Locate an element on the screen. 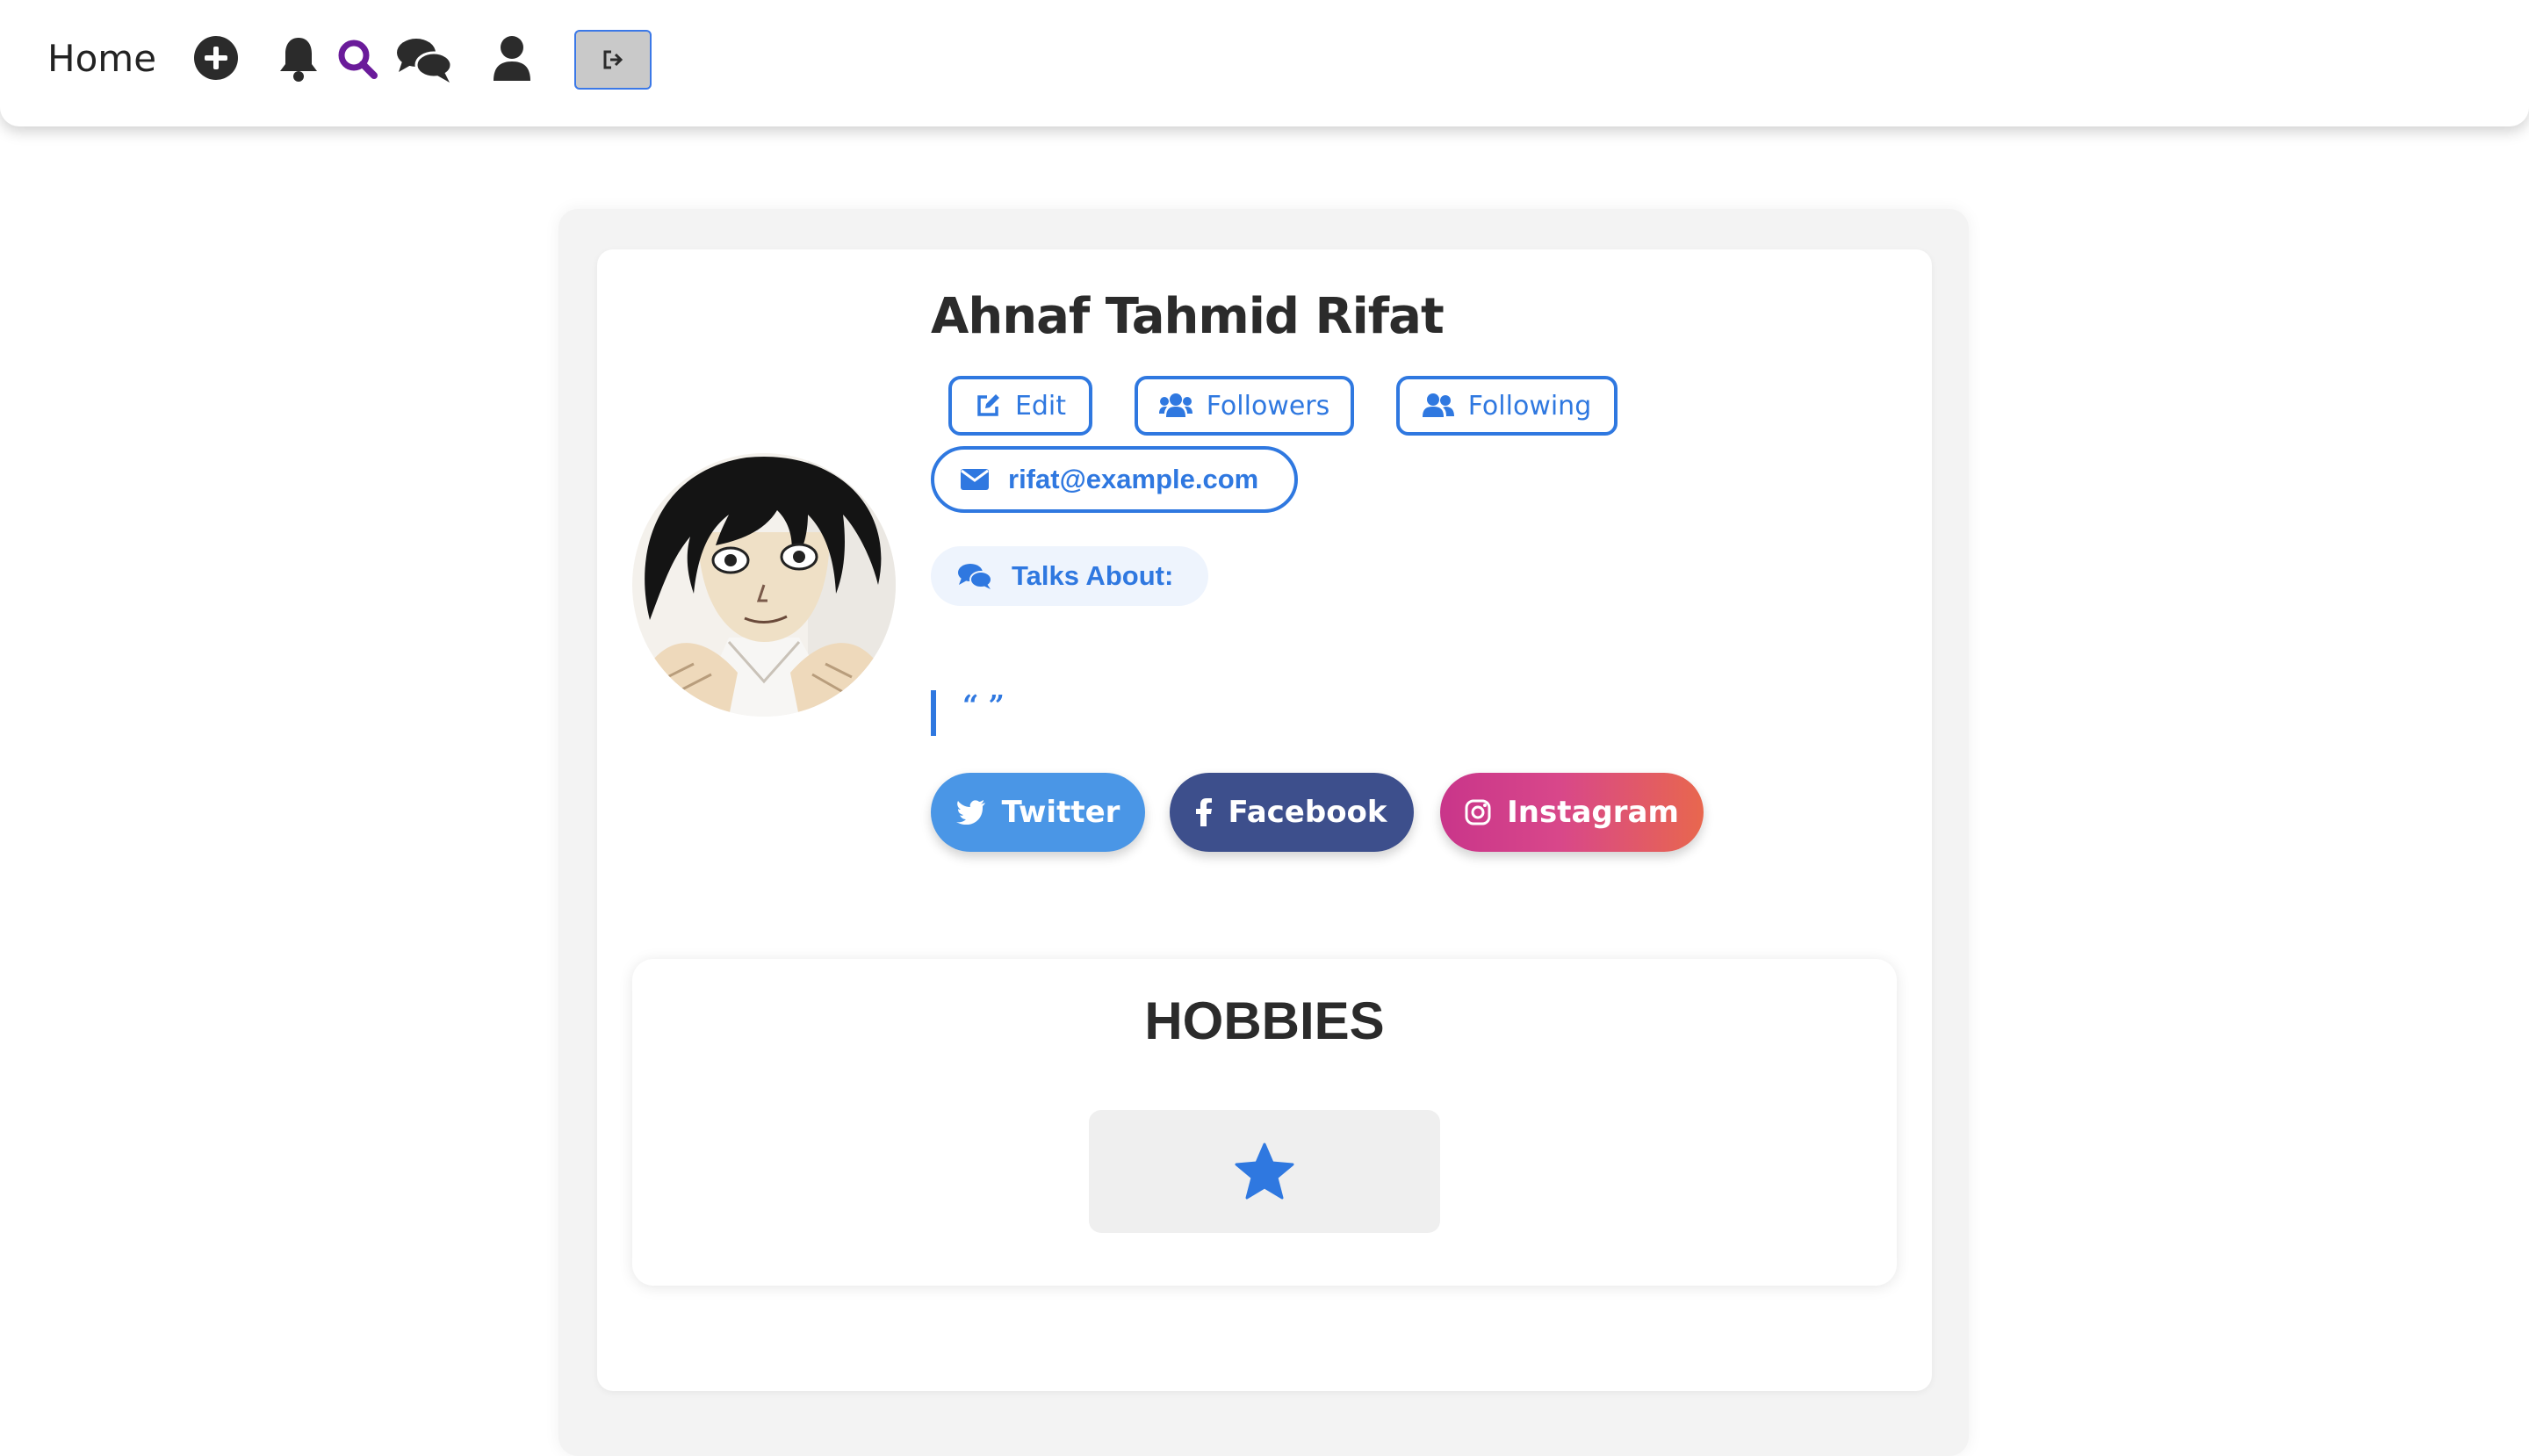  following-button: Following is located at coordinates (1507, 406).